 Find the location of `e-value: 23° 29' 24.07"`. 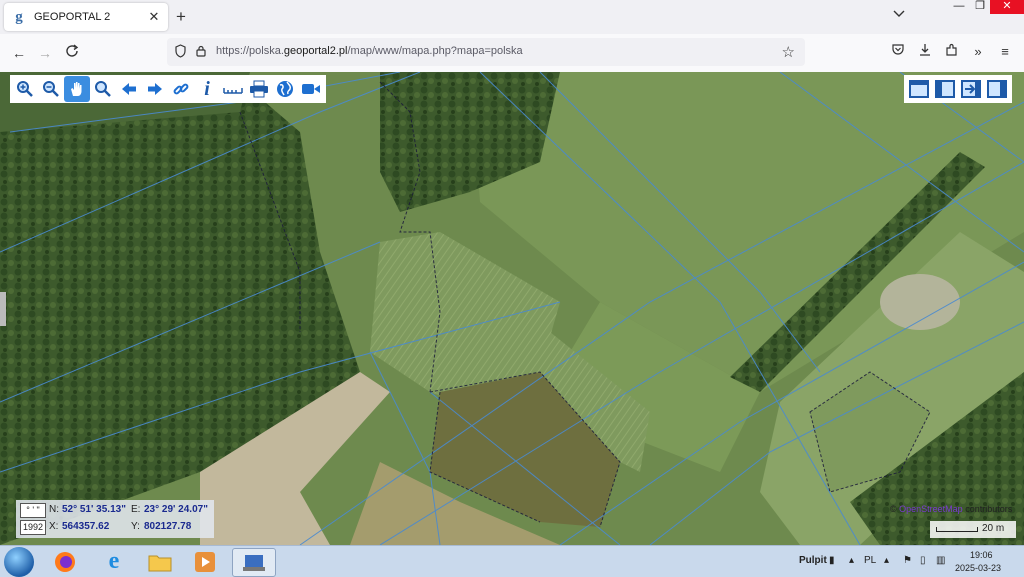

e-value: 23° 29' 24.07" is located at coordinates (176, 509).